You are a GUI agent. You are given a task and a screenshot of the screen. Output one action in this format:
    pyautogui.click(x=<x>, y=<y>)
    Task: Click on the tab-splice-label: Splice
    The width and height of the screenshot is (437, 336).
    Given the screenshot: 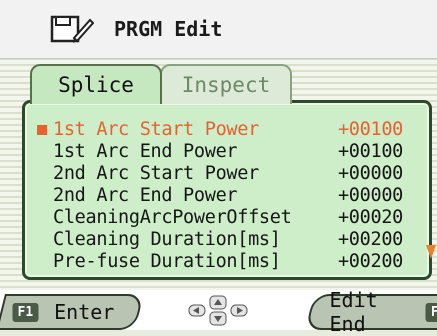 What is the action you would take?
    pyautogui.click(x=96, y=85)
    